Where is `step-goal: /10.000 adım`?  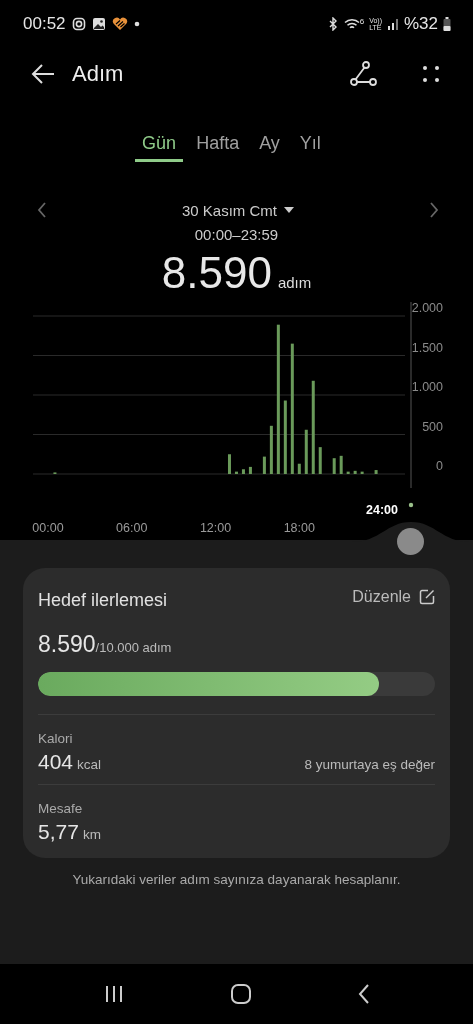 step-goal: /10.000 adım is located at coordinates (133, 647).